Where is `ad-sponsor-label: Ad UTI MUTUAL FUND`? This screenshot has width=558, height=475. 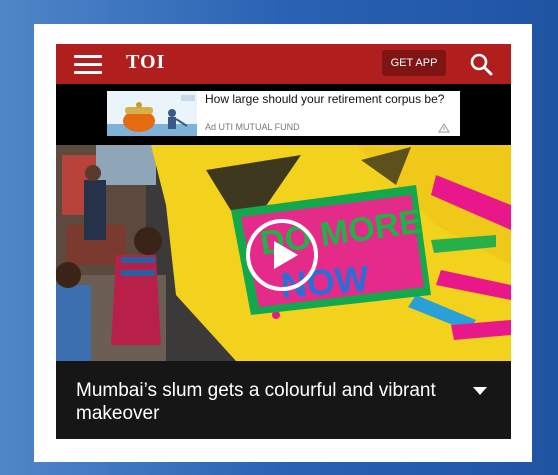 ad-sponsor-label: Ad UTI MUTUAL FUND is located at coordinates (252, 127).